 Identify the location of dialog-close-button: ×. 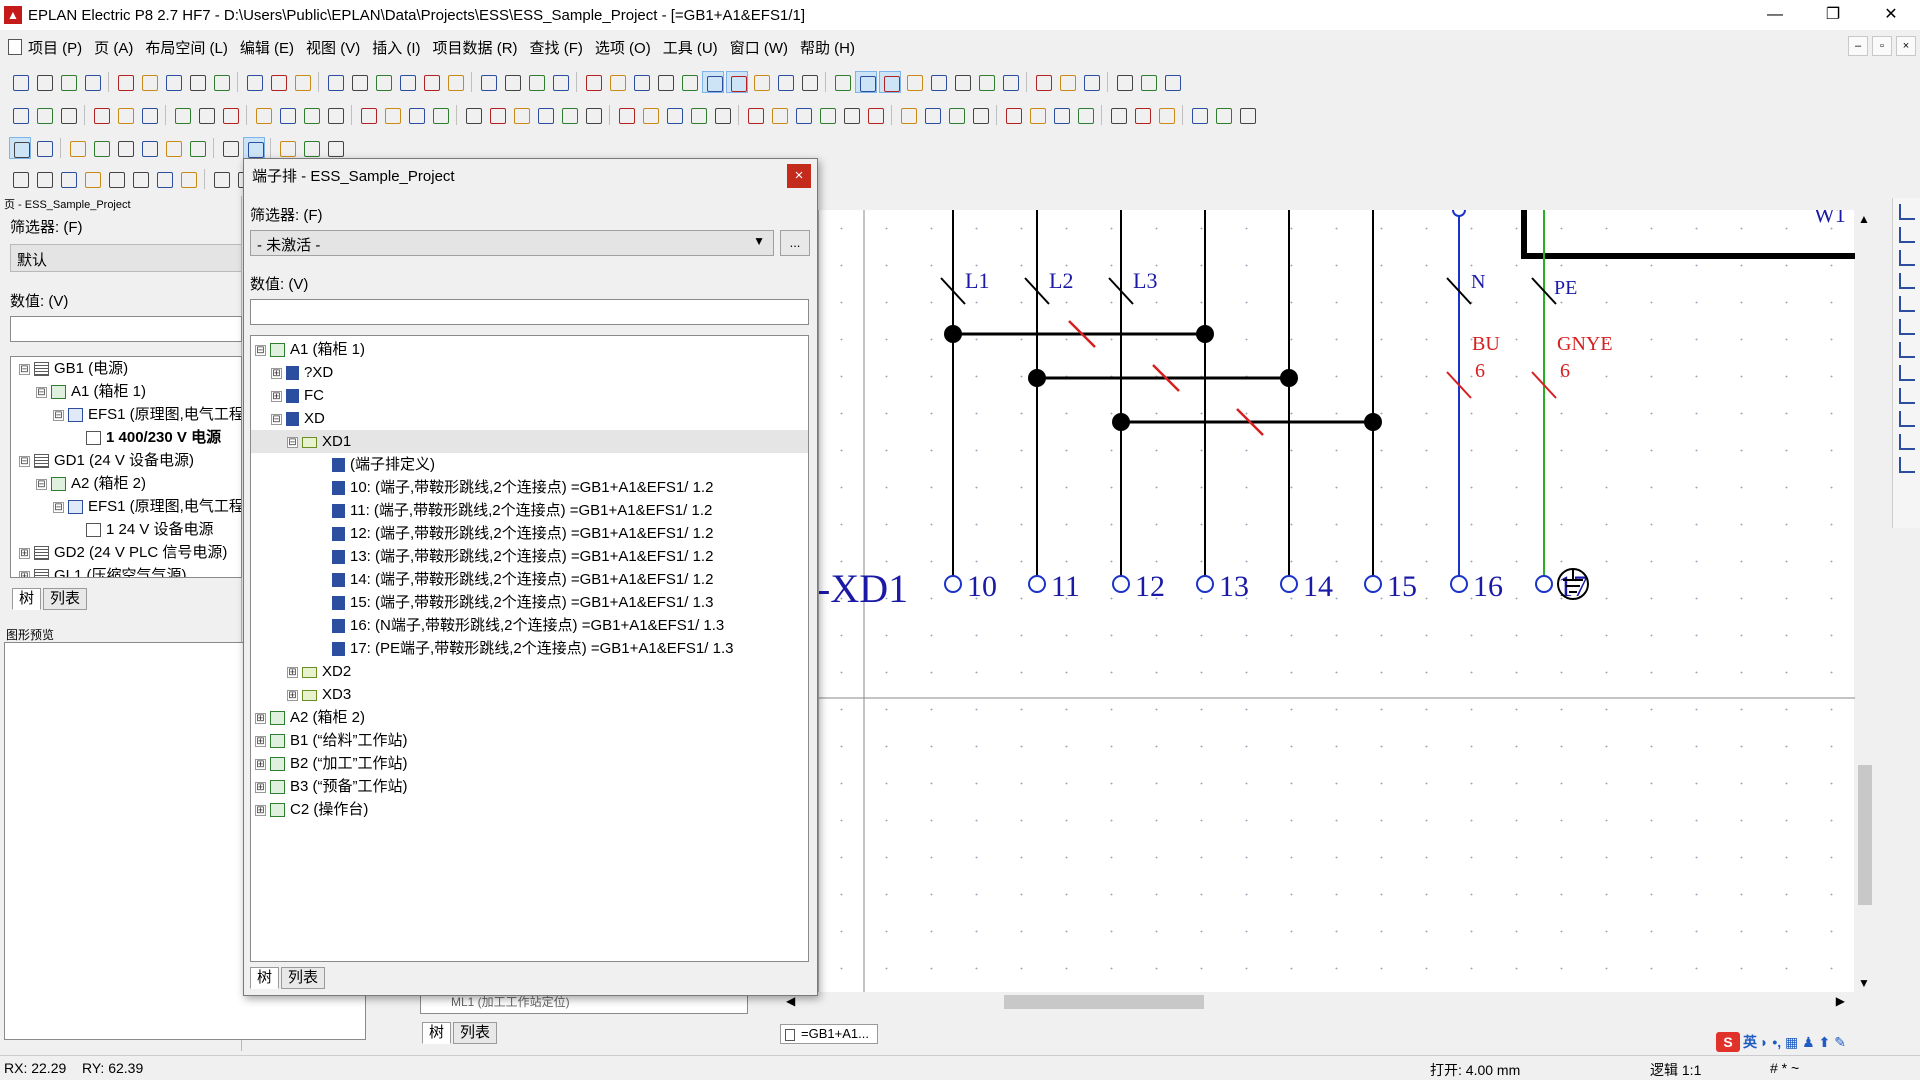
(799, 176).